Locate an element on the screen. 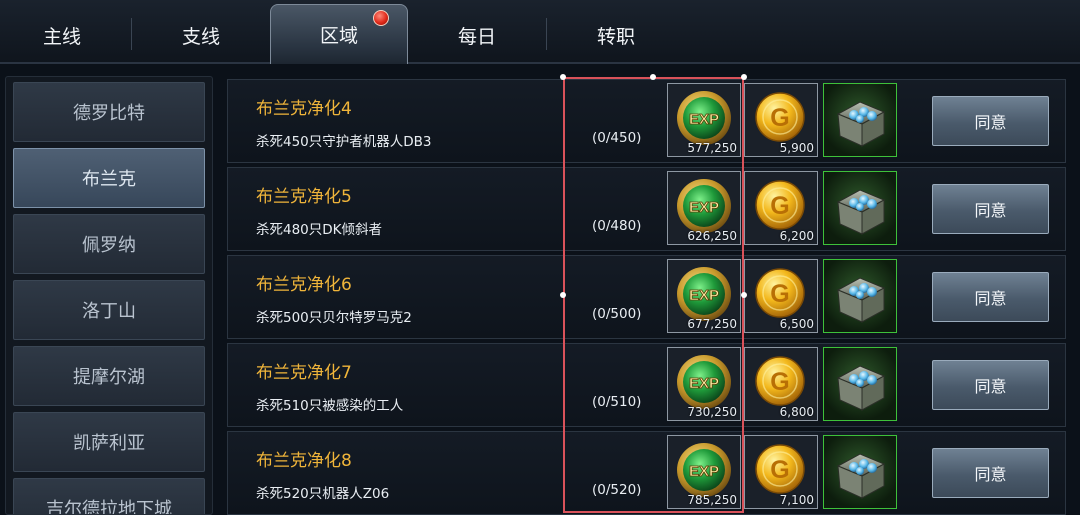 Image resolution: width=1080 pixels, height=515 pixels. sidebar-item-label: 洛丁山 is located at coordinates (109, 311).